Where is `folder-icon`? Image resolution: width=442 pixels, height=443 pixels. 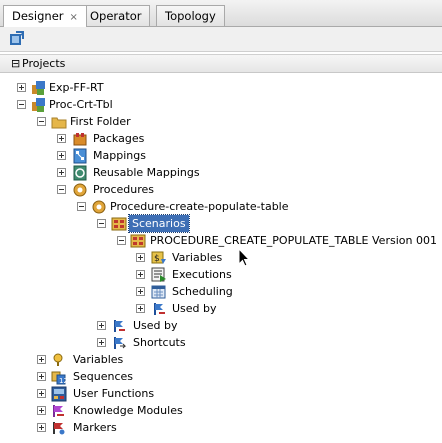
folder-icon is located at coordinates (59, 122).